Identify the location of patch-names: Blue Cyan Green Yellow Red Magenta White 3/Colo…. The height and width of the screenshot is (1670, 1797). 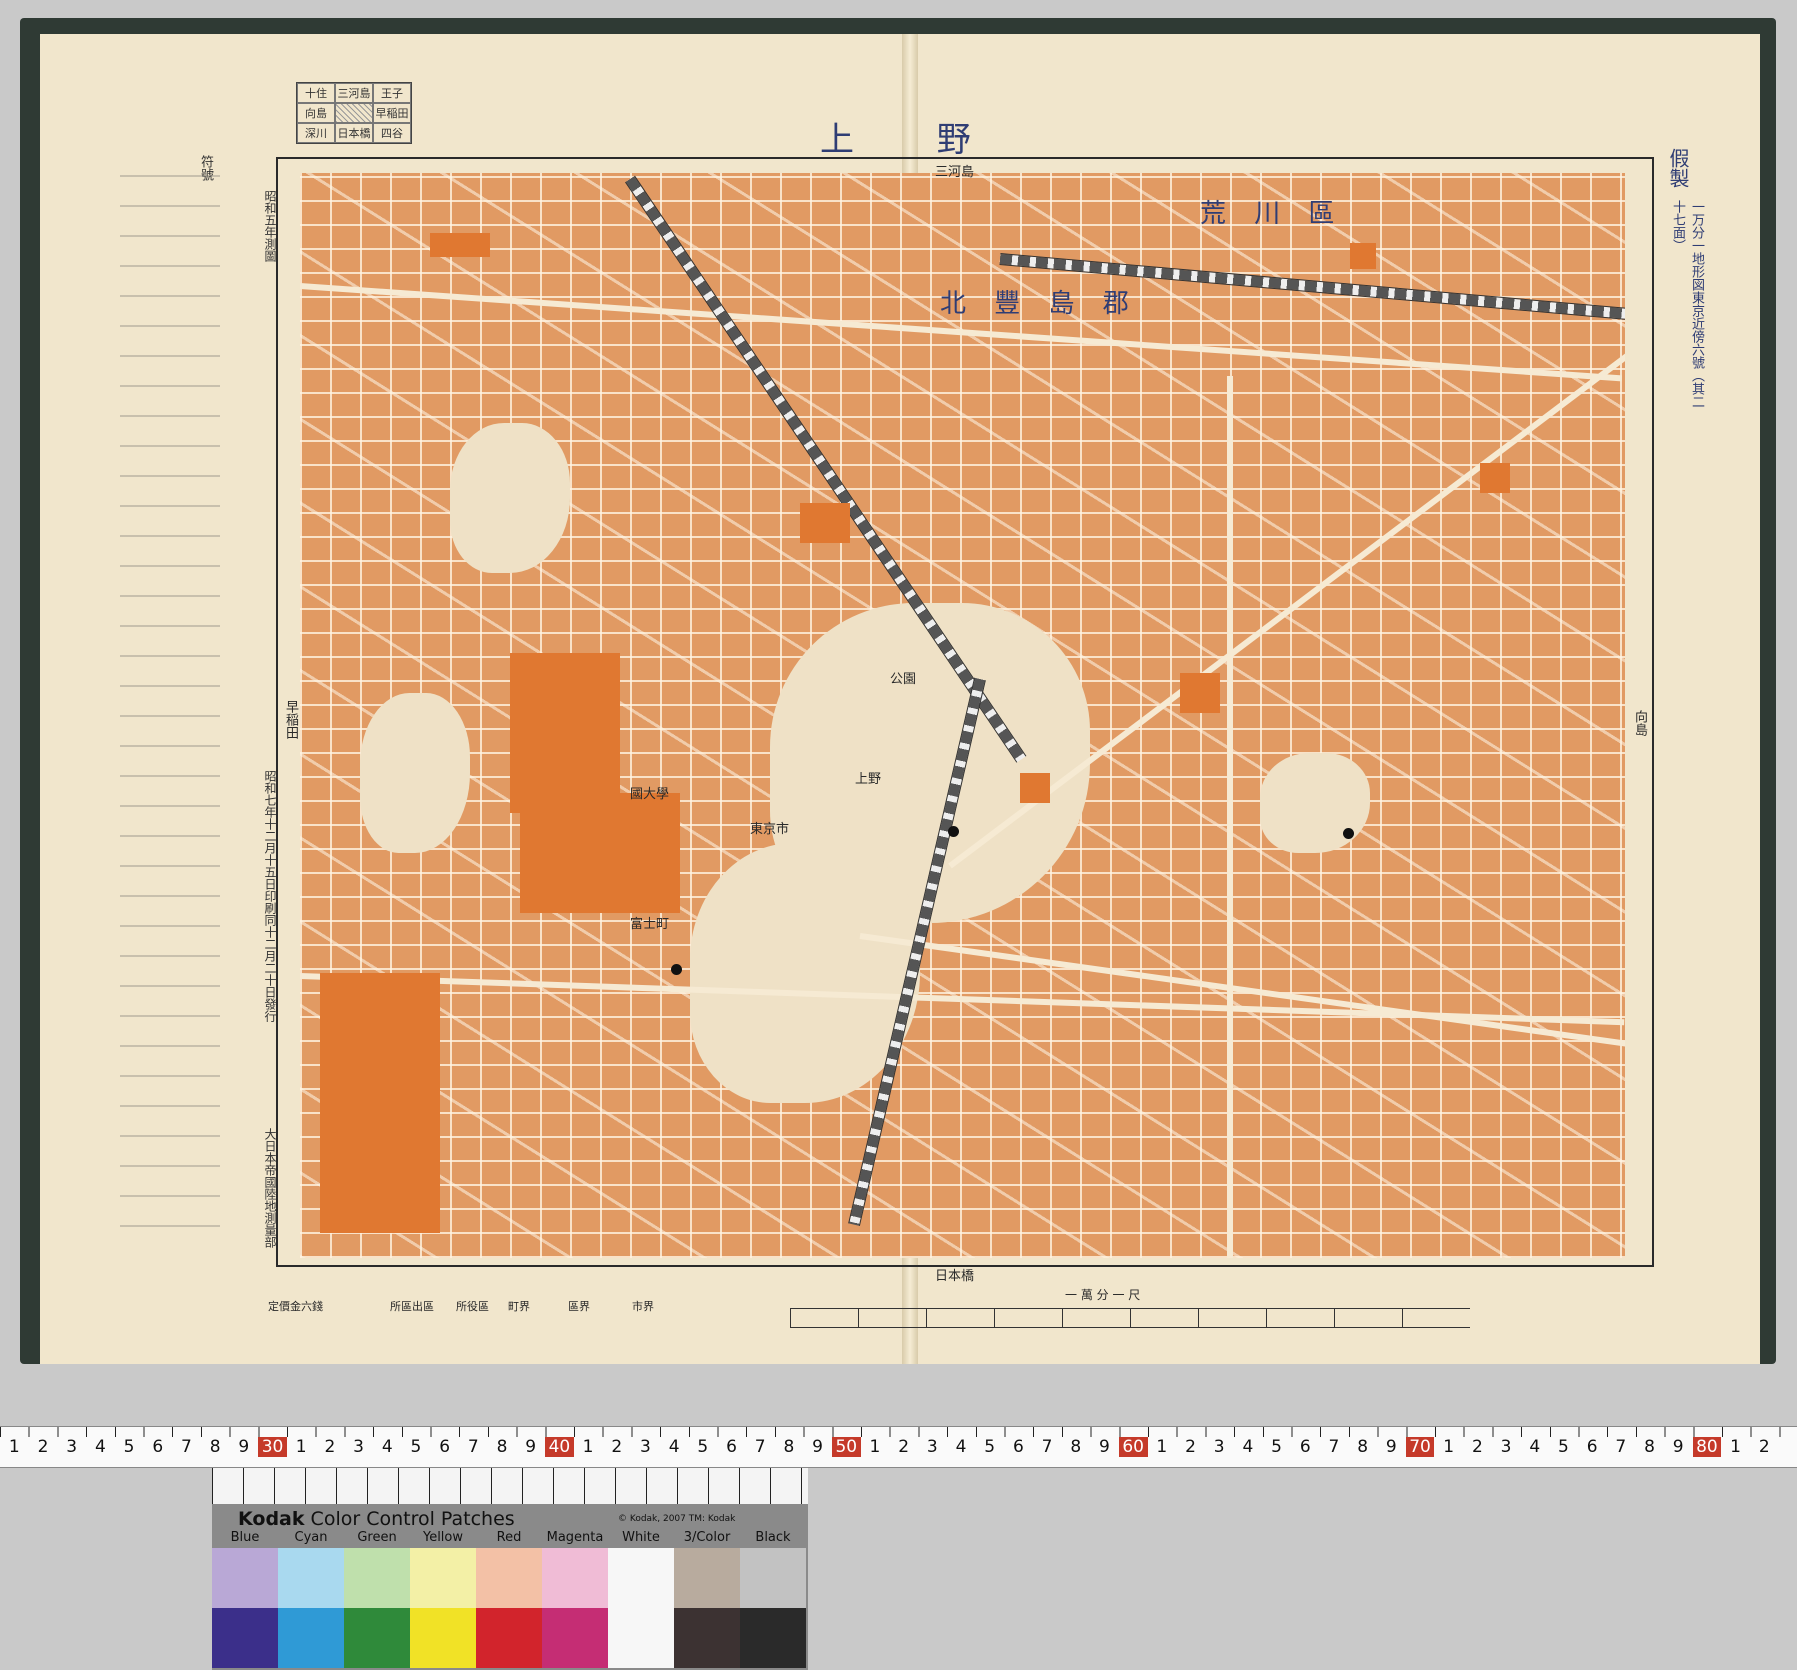
(510, 1537).